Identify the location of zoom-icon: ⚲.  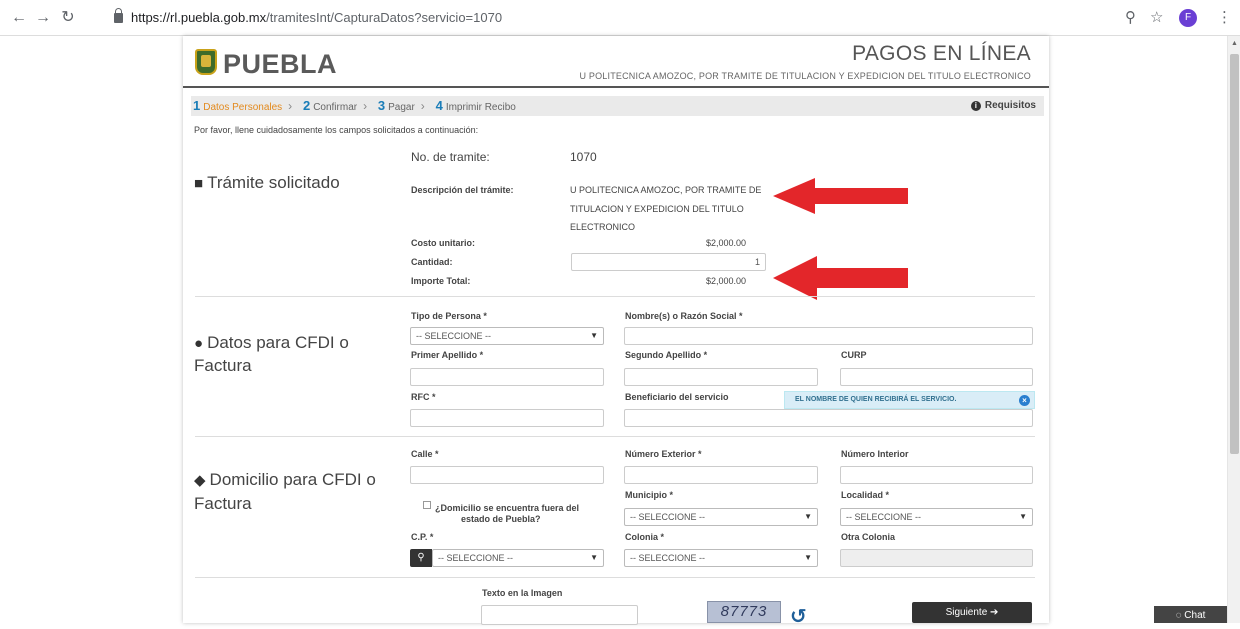
(1130, 17).